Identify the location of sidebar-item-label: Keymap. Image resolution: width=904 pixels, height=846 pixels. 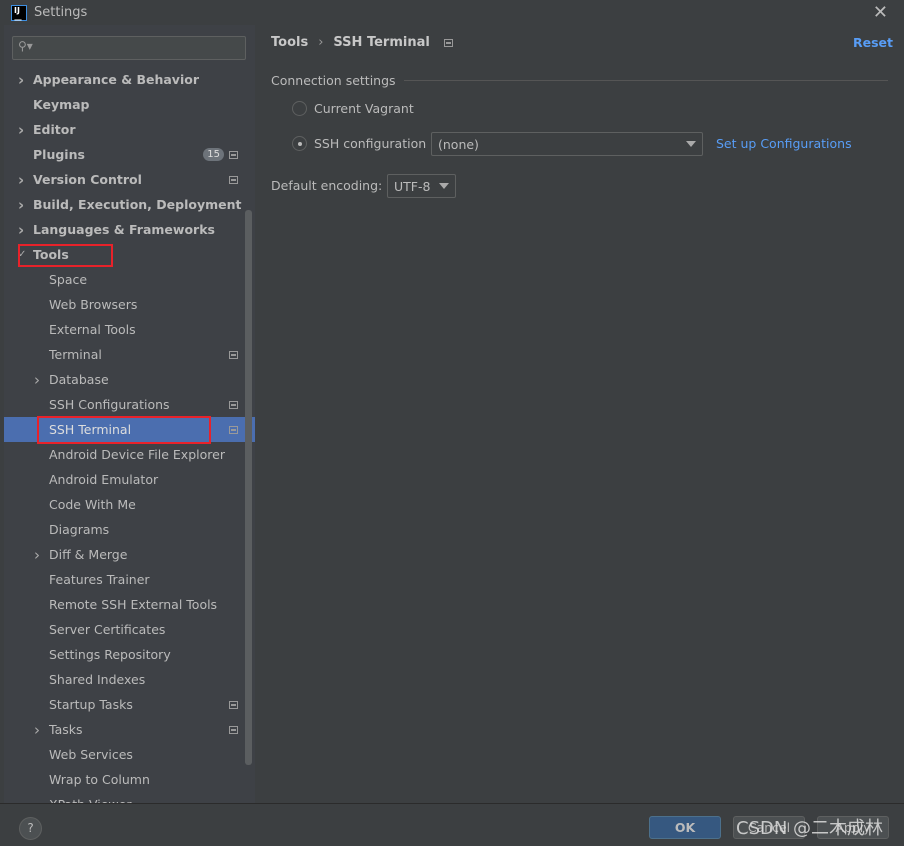
(61, 104).